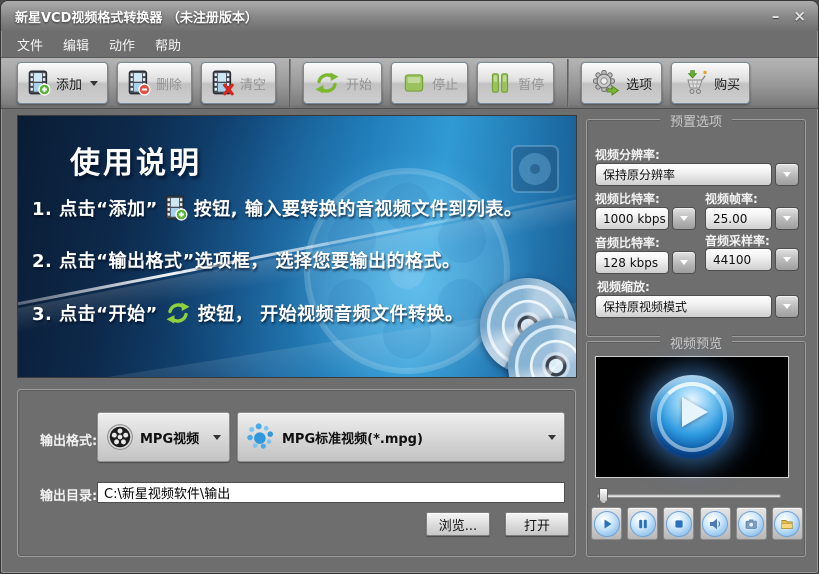  I want to click on minimize-button: –, so click(776, 16).